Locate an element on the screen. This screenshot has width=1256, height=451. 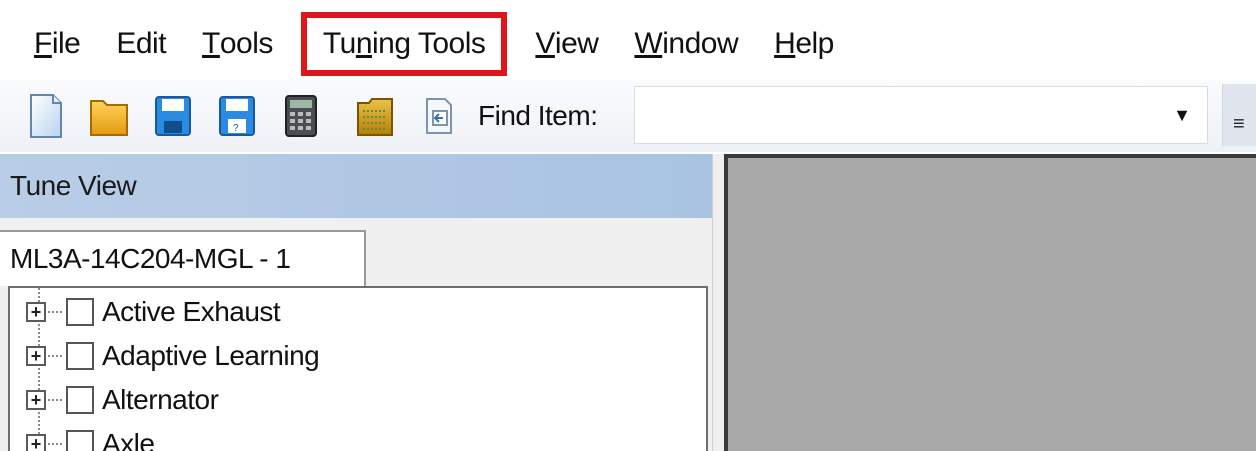
menu-file-rest: ile is located at coordinates (66, 43).